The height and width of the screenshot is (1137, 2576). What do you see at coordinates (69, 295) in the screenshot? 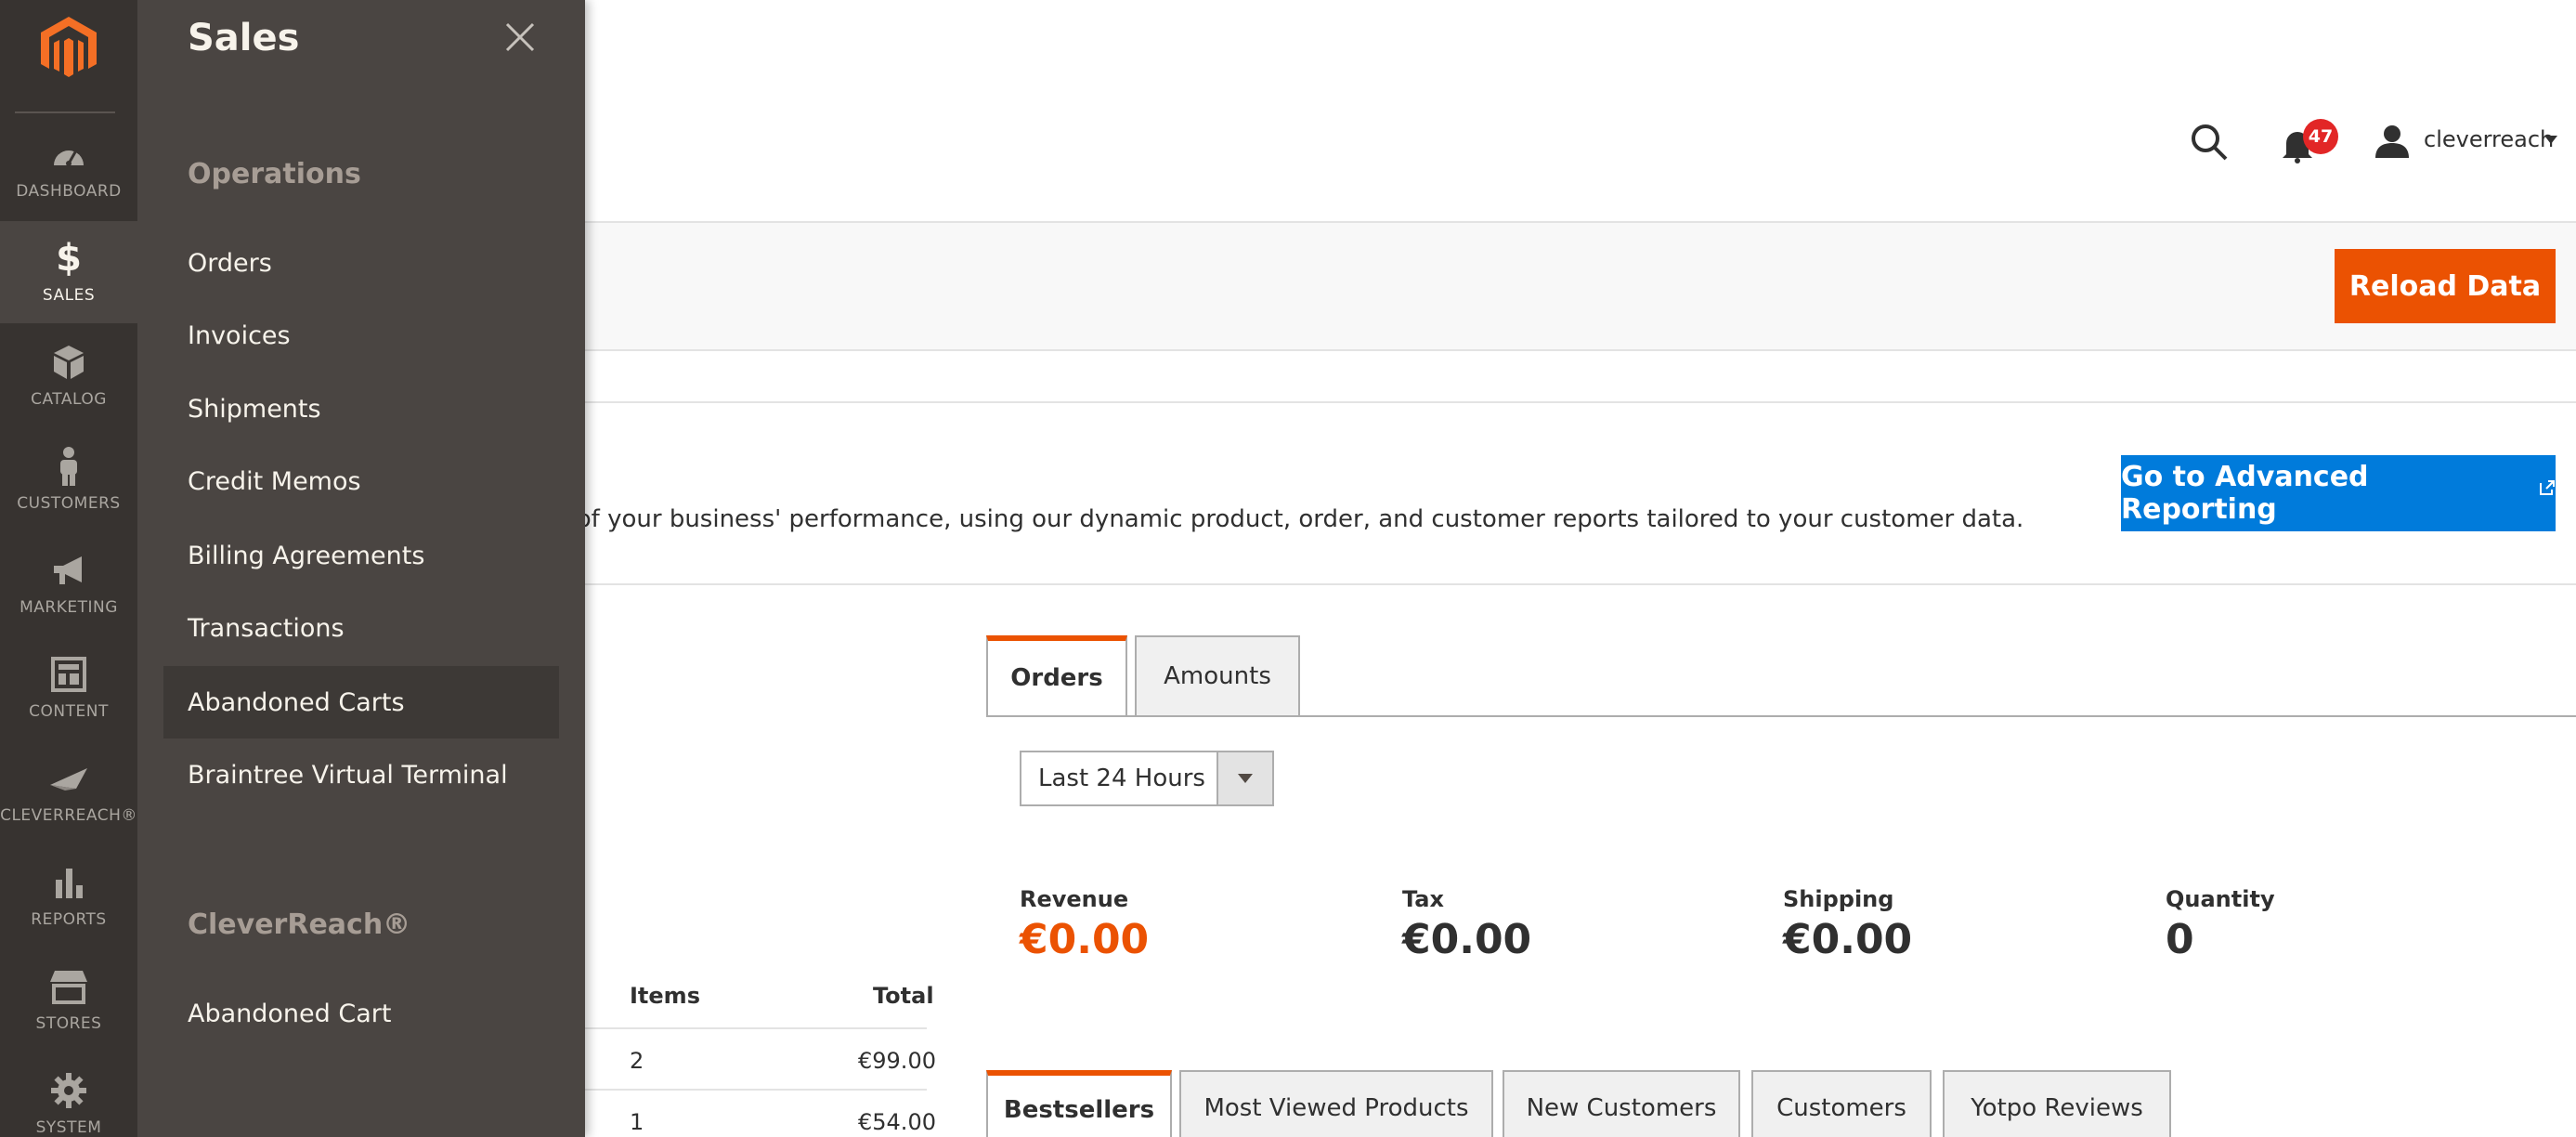
I see `nav-label-sales: SALES` at bounding box center [69, 295].